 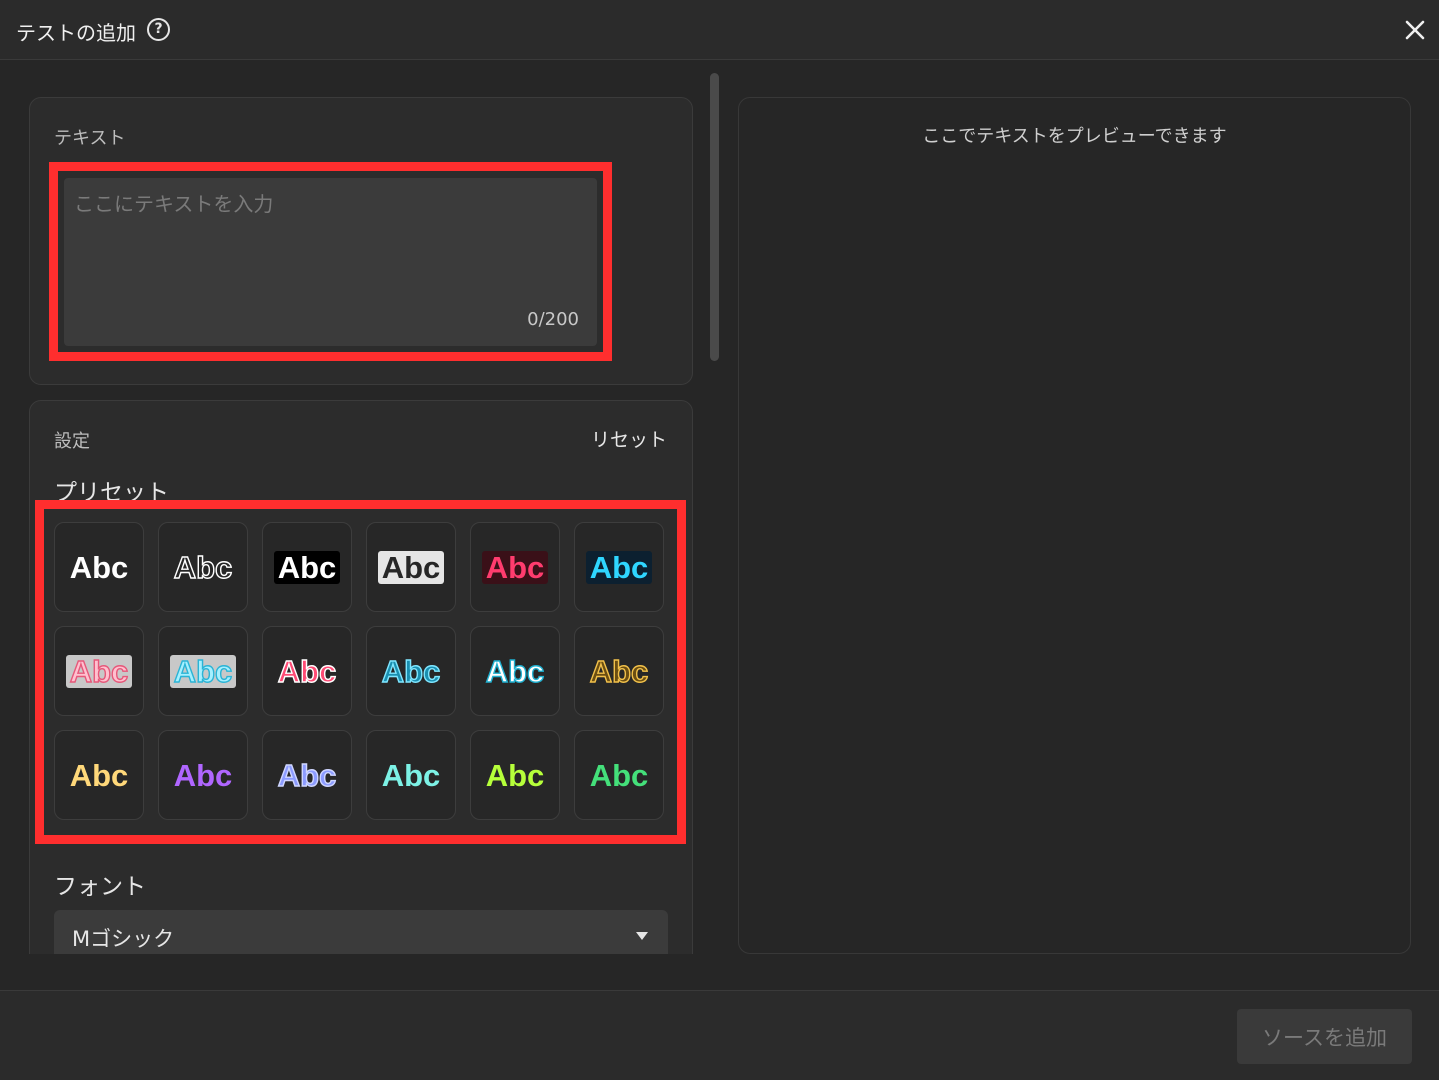 What do you see at coordinates (1324, 1036) in the screenshot?
I see `add-source-button: ソースを追加` at bounding box center [1324, 1036].